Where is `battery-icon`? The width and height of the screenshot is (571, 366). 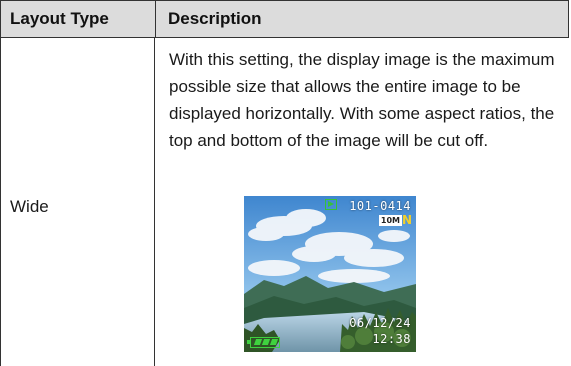
battery-icon is located at coordinates (263, 342).